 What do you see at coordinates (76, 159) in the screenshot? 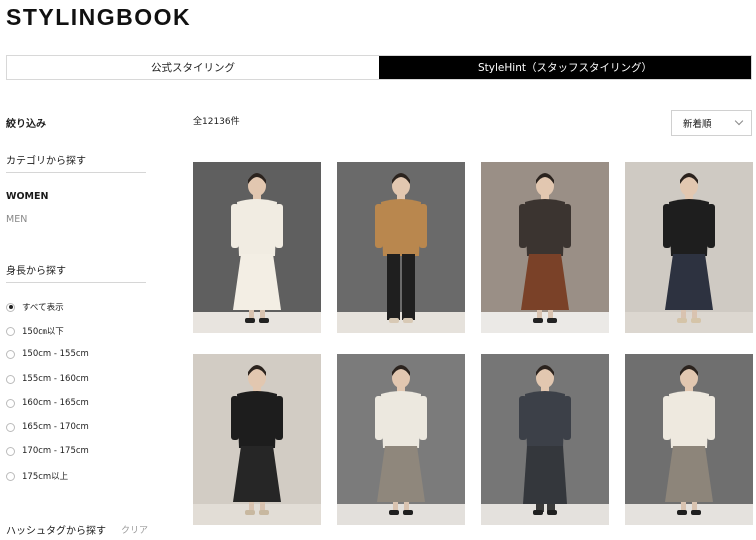
I see `category-heading: カテゴリから探す` at bounding box center [76, 159].